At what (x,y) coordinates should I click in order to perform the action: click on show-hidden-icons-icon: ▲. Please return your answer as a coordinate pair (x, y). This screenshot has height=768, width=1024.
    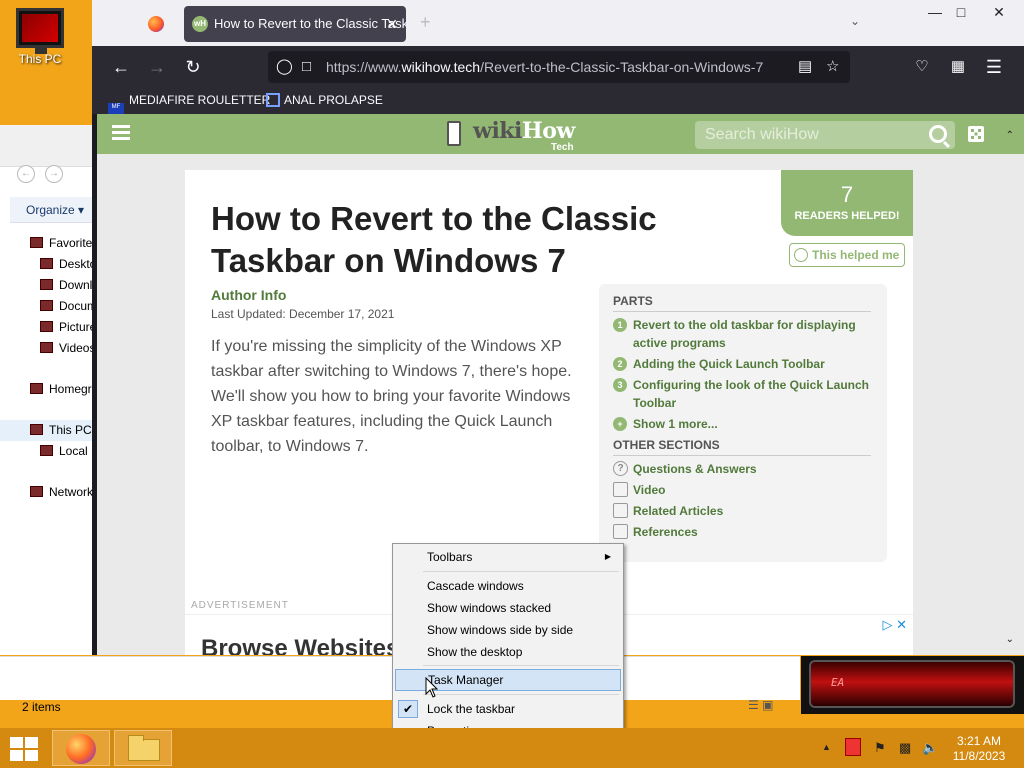
    Looking at the image, I should click on (826, 747).